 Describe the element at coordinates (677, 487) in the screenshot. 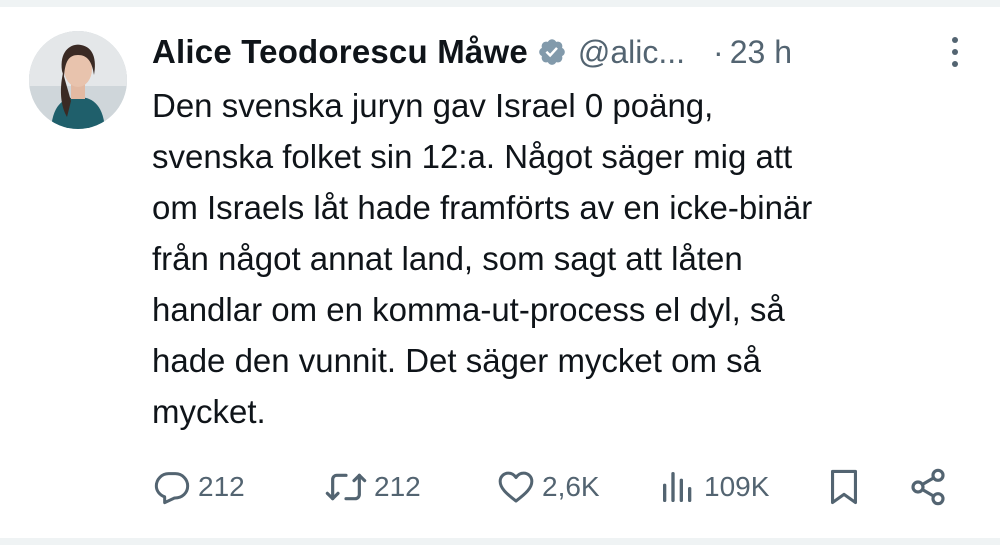

I see `views-icon` at that location.